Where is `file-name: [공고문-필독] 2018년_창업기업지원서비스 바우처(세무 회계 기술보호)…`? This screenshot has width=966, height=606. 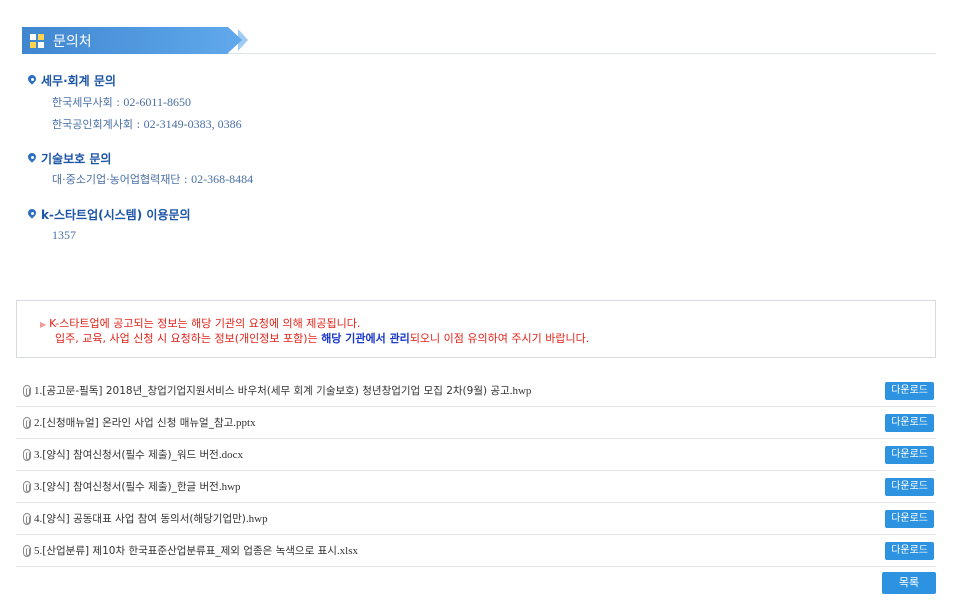
file-name: [공고문-필독] 2018년_창업기업지원서비스 바우처(세무 회계 기술보호)… is located at coordinates (276, 391).